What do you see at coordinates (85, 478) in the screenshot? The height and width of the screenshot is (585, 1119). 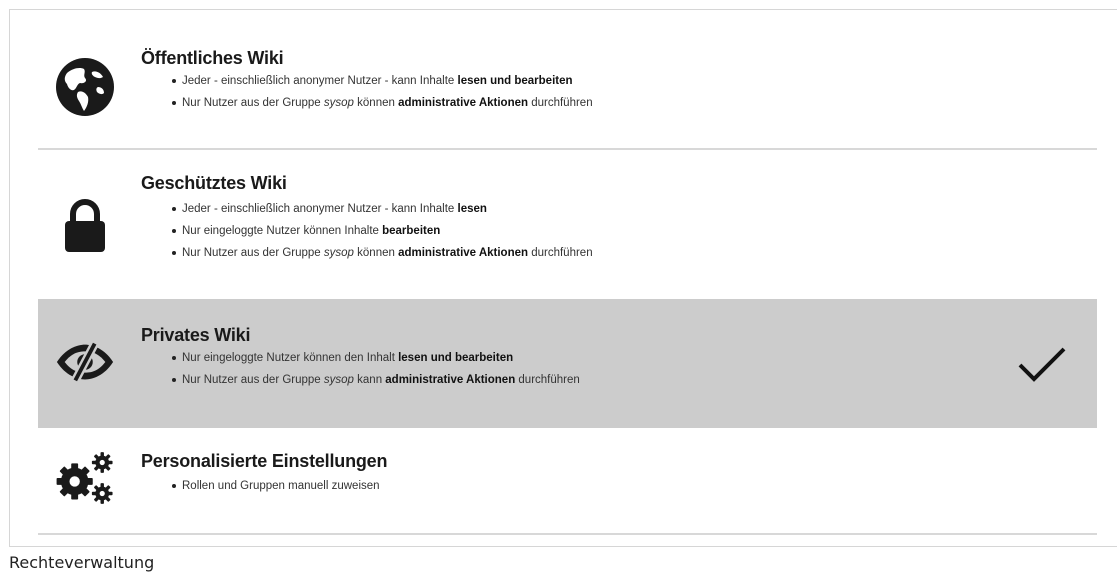 I see `gears-icon` at bounding box center [85, 478].